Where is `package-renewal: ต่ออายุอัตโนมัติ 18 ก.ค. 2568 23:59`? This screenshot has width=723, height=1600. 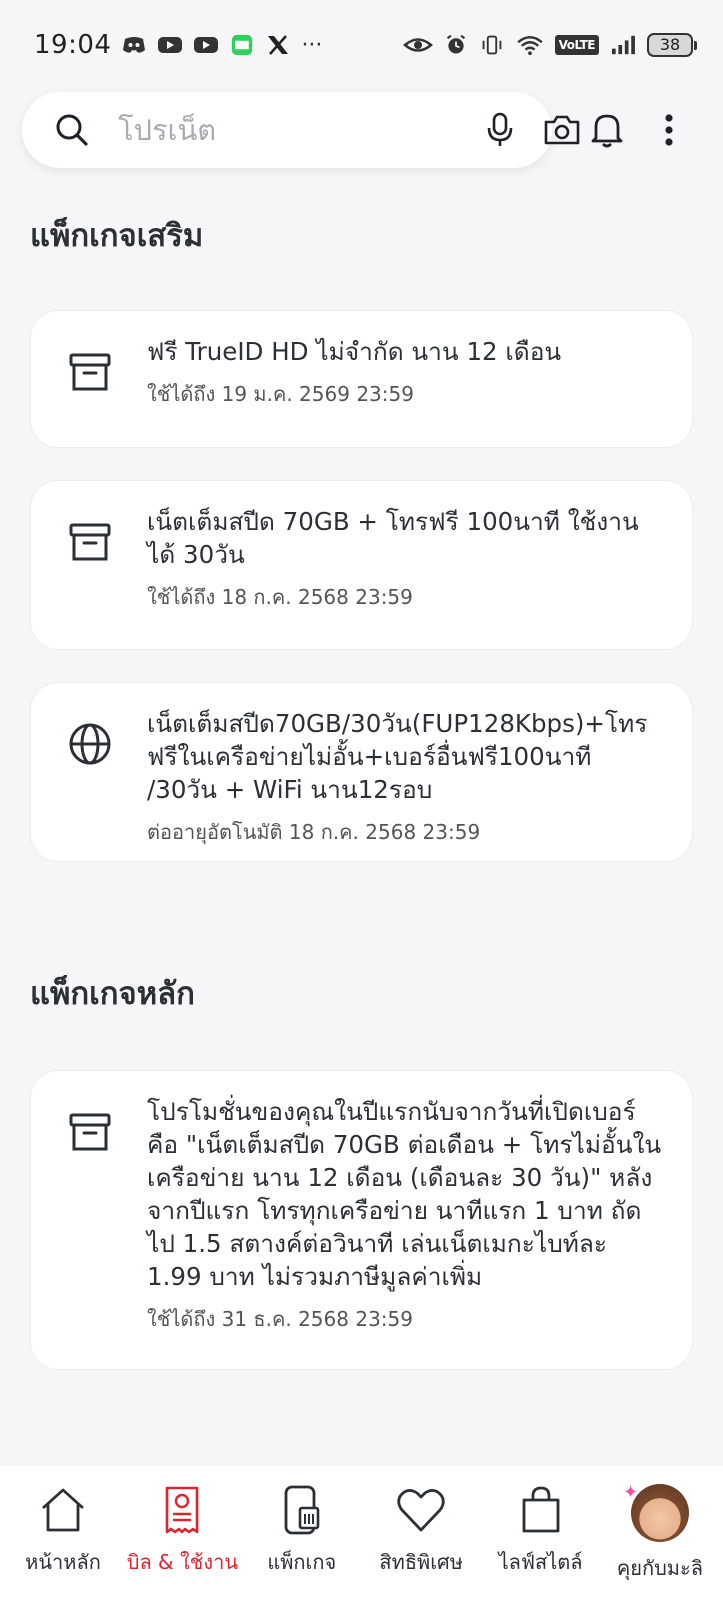 package-renewal: ต่ออายุอัตโนมัติ 18 ก.ค. 2568 23:59 is located at coordinates (314, 832).